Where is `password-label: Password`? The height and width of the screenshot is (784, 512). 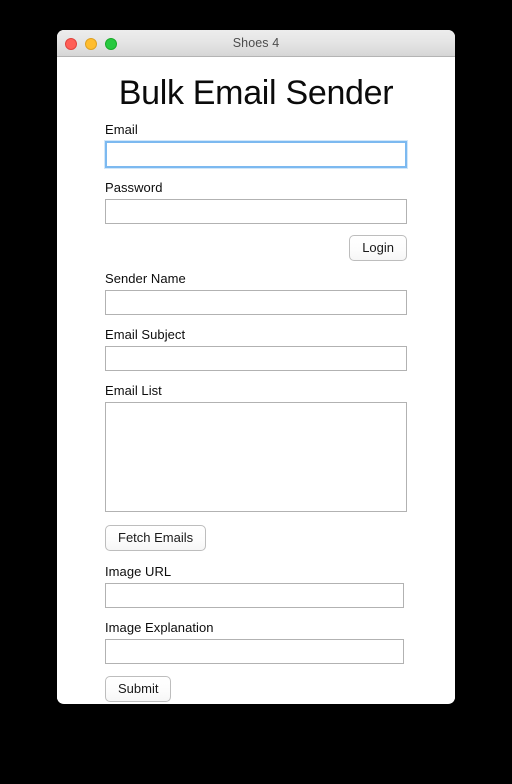 password-label: Password is located at coordinates (134, 187).